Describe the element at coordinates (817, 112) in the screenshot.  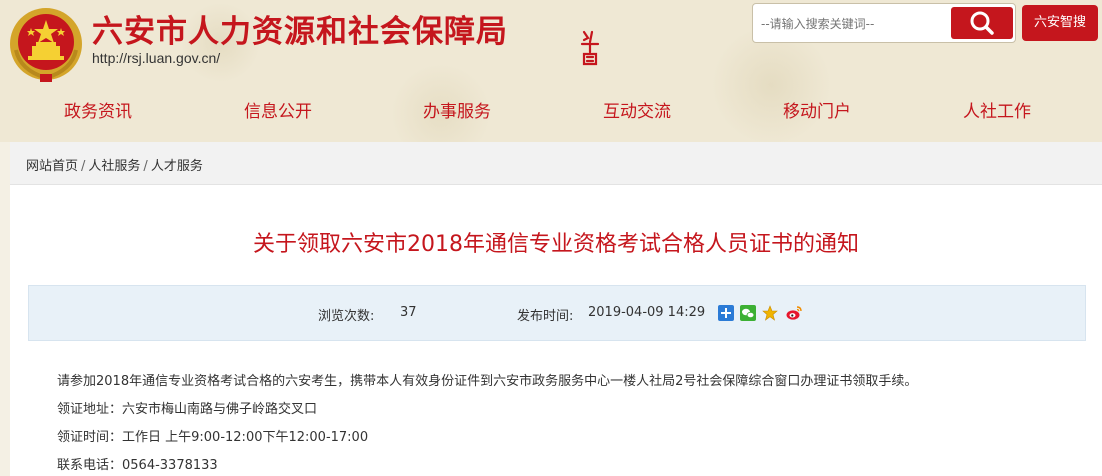
I see `nav-item-mobile-portal: 移动门户` at that location.